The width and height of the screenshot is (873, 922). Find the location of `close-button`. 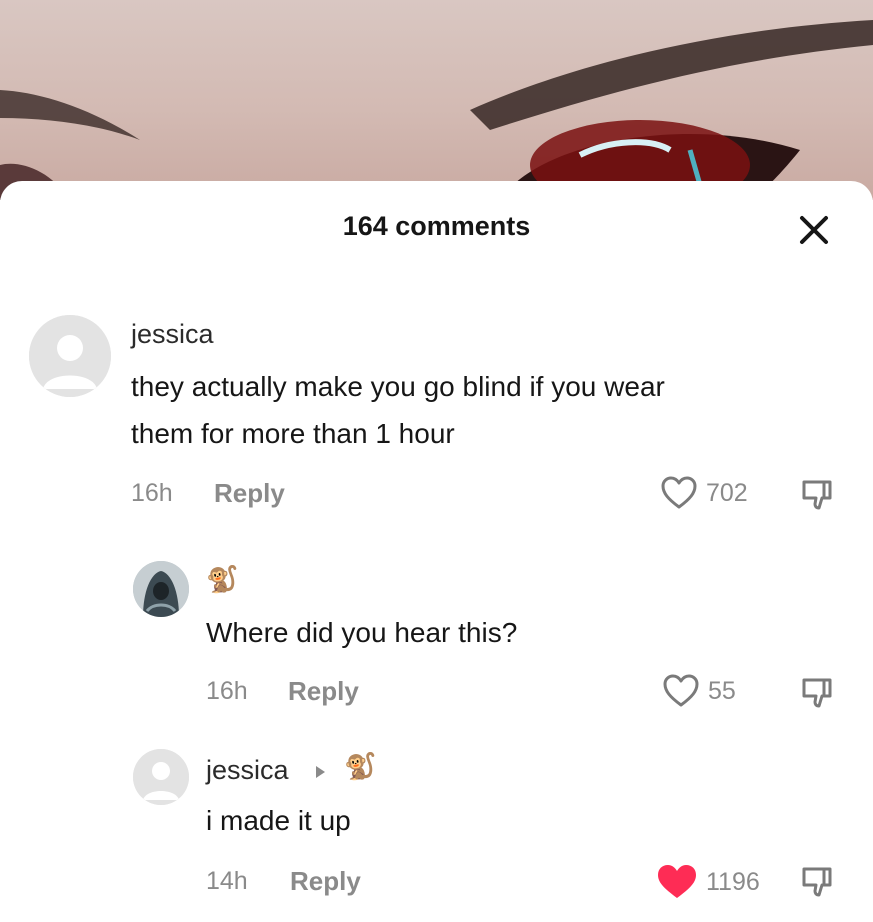

close-button is located at coordinates (814, 230).